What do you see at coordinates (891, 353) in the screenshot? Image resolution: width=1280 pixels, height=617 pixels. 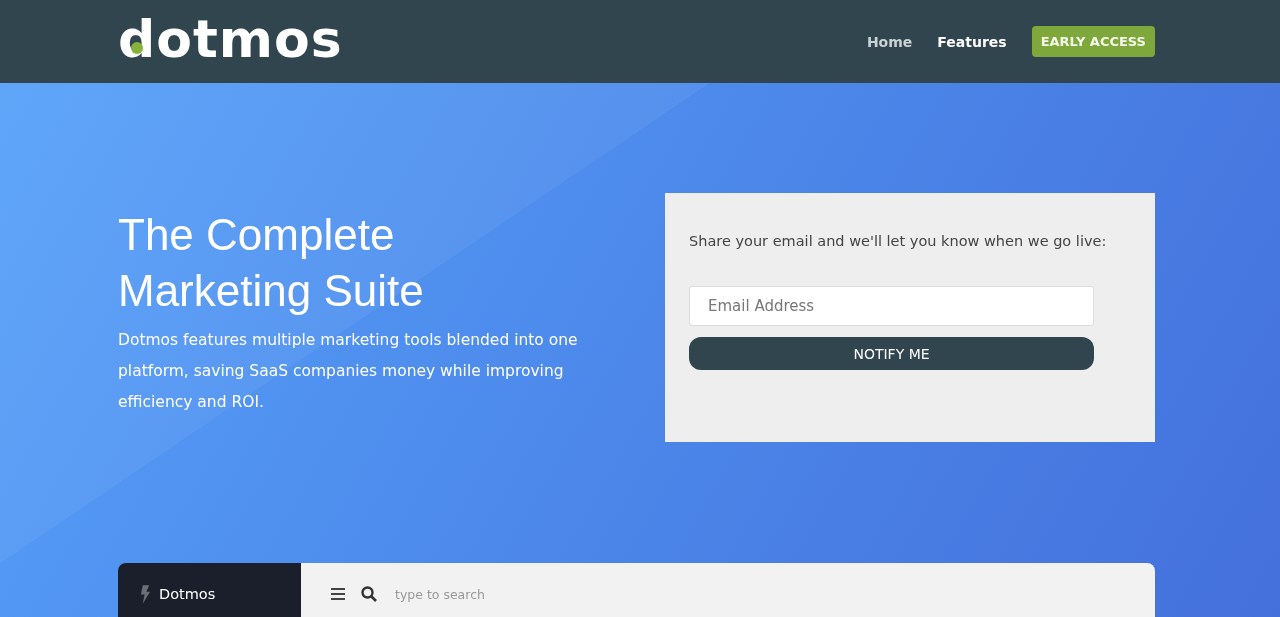 I see `notify-button: NOTIFY ME` at bounding box center [891, 353].